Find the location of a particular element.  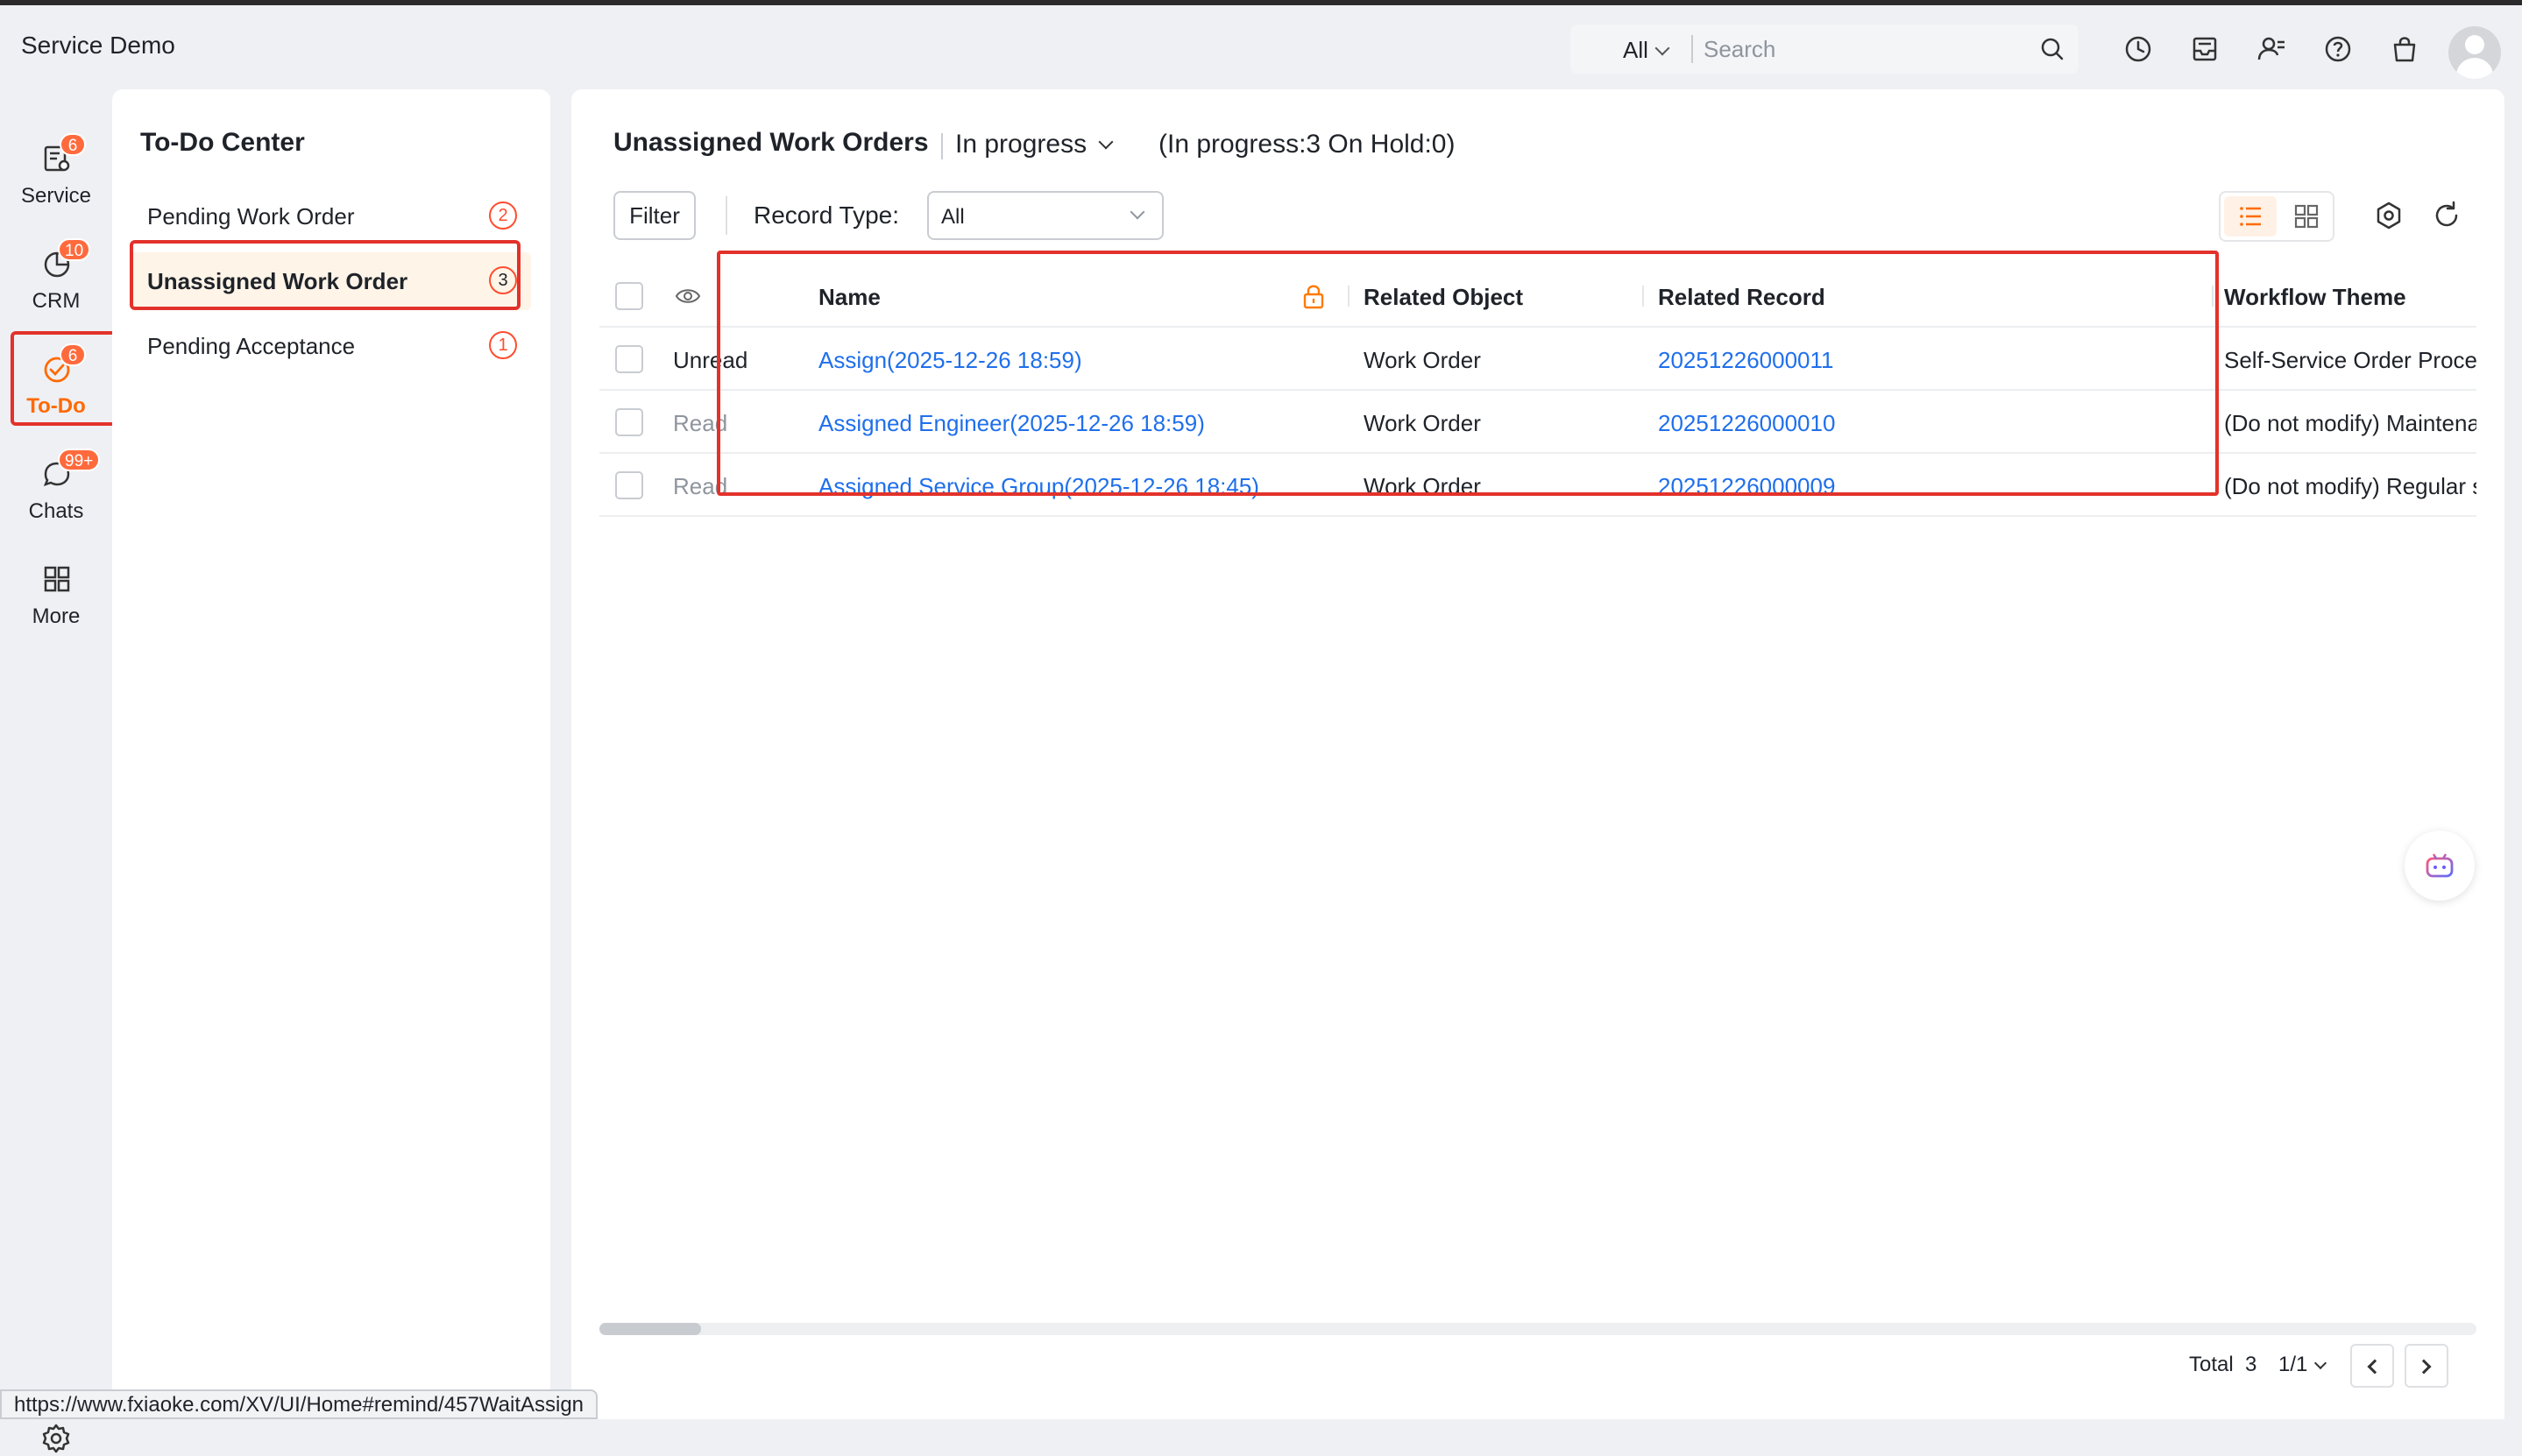

ai-assistant-button is located at coordinates (2440, 865).